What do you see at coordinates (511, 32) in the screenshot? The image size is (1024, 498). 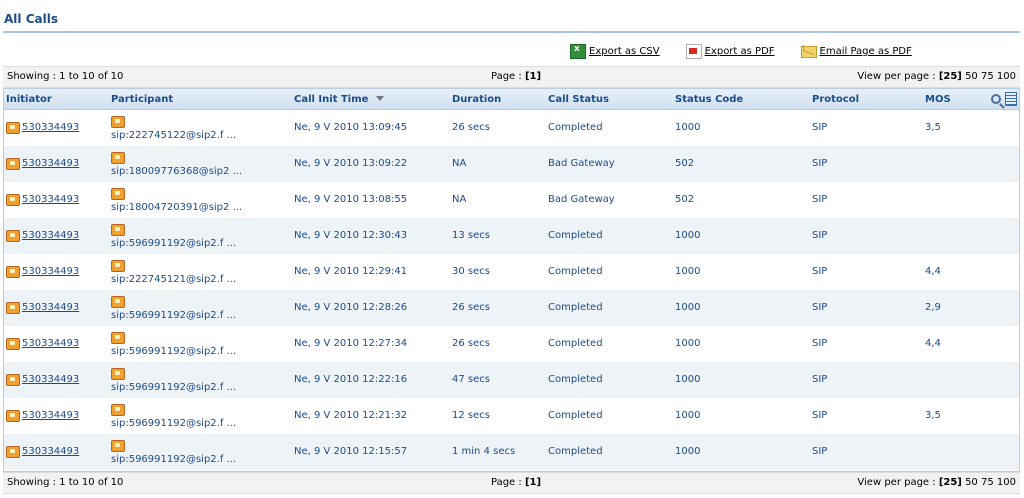 I see `title-divider` at bounding box center [511, 32].